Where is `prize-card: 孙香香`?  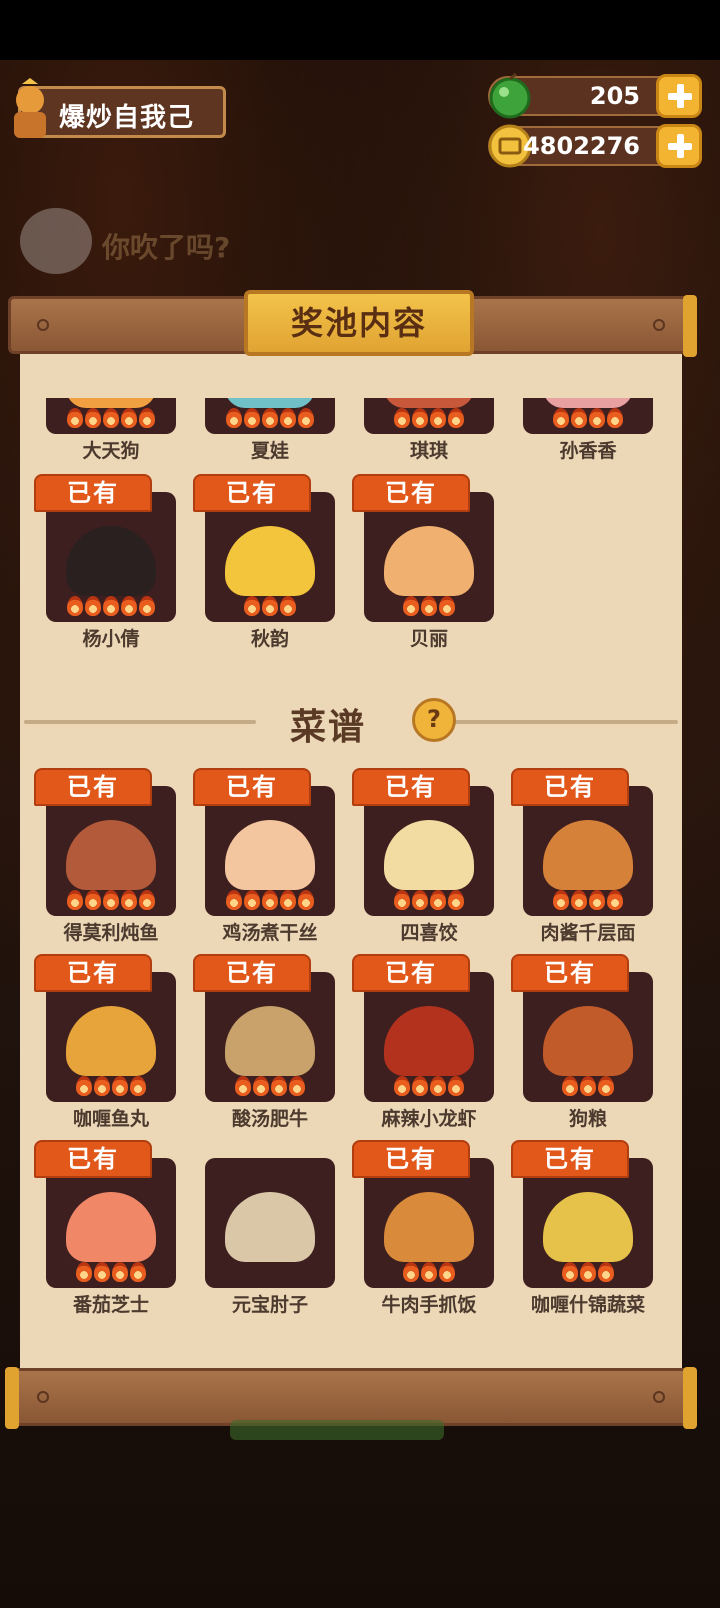
prize-card: 孙香香 is located at coordinates (582, 430).